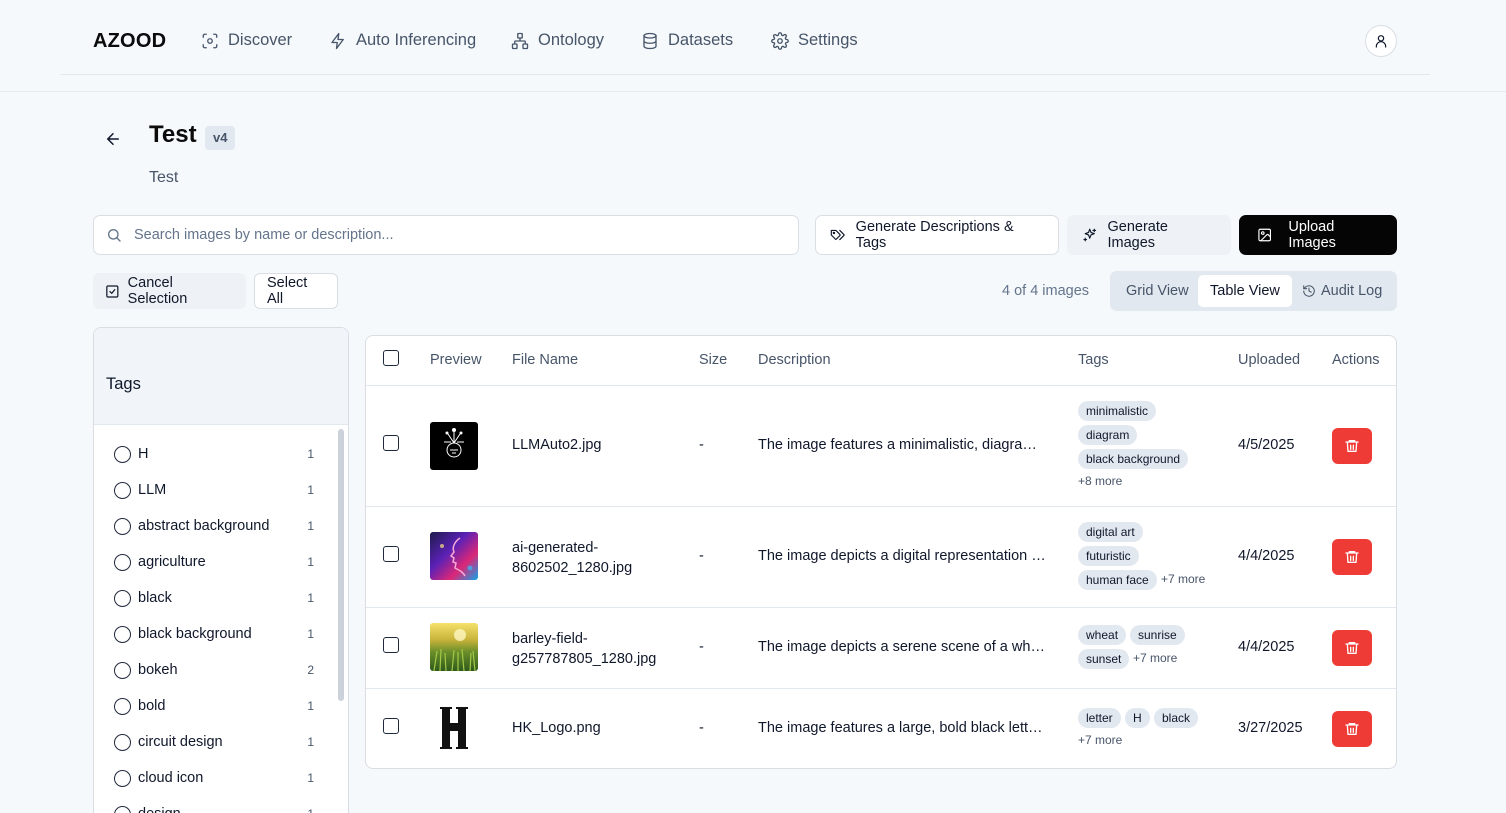 Image resolution: width=1506 pixels, height=813 pixels. I want to click on nav-auto-inferencing: Auto Inferencing, so click(402, 40).